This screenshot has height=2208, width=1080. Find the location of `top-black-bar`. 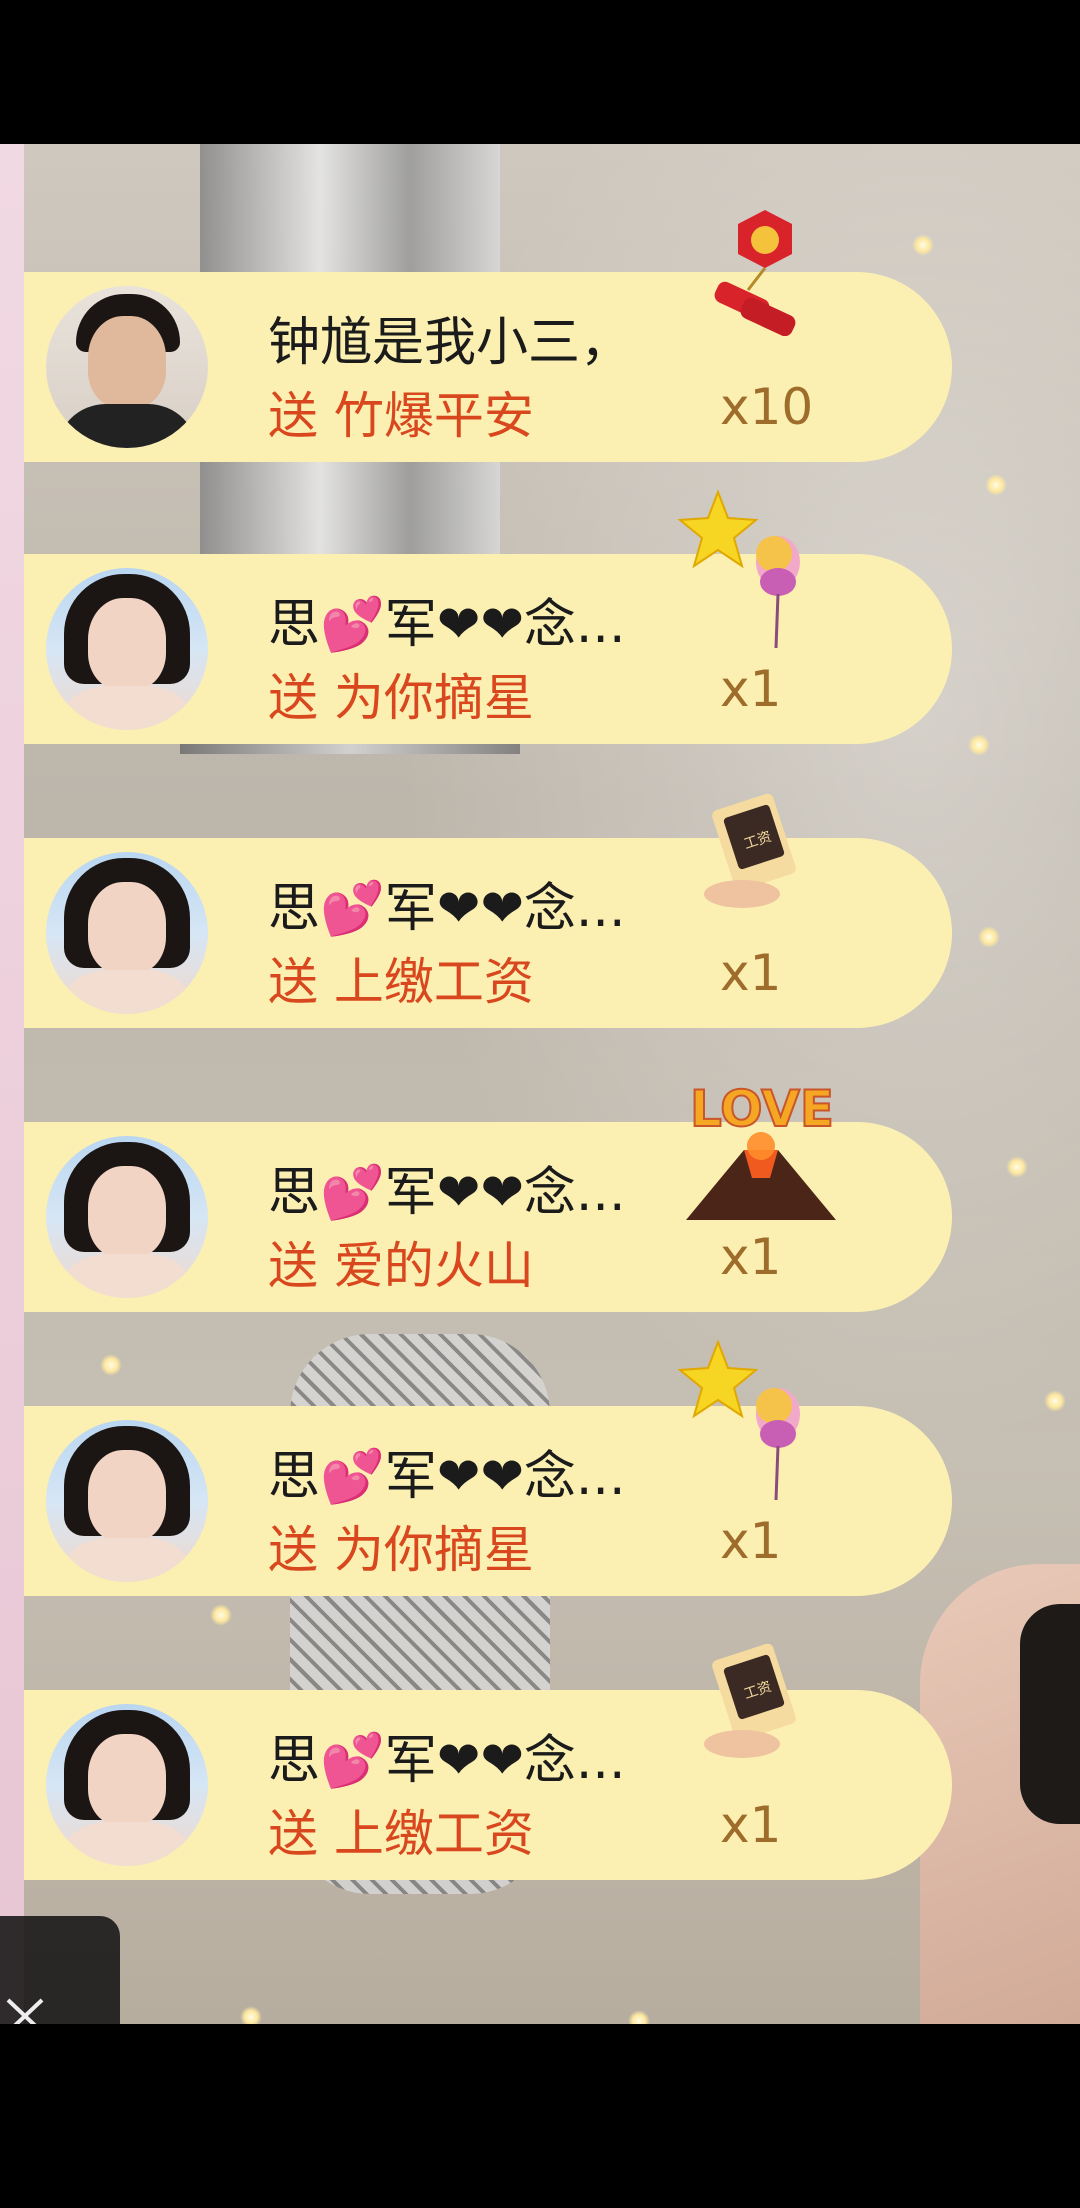

top-black-bar is located at coordinates (540, 72).